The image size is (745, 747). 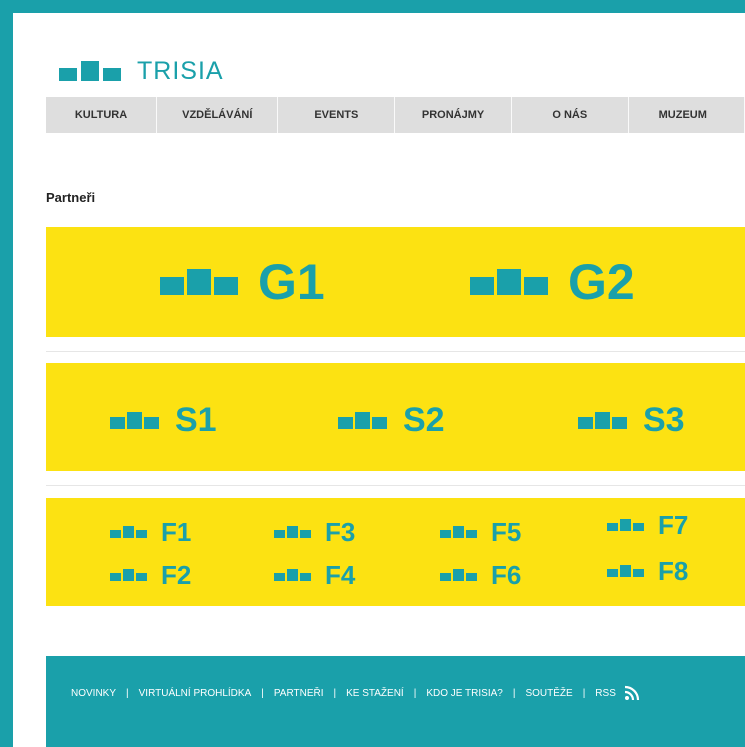 I want to click on partner-label: G2, so click(x=601, y=282).